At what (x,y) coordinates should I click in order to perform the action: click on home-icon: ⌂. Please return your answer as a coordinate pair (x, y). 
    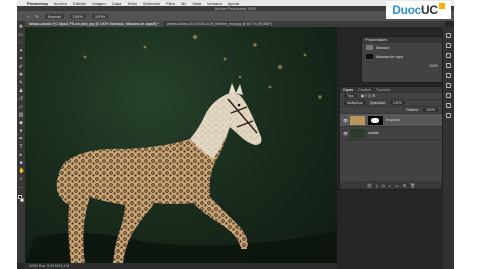
    Looking at the image, I should click on (28, 16).